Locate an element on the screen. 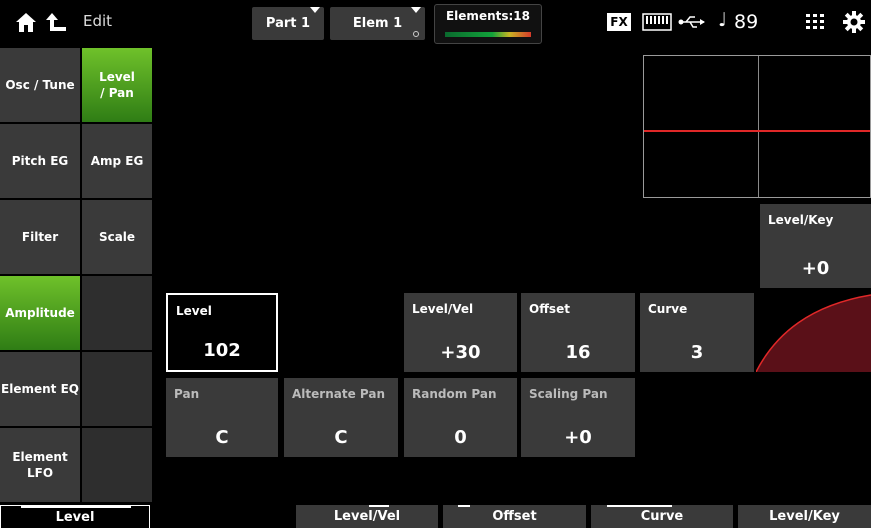 Image resolution: width=871 pixels, height=528 pixels. param-label: Alternate Pan is located at coordinates (338, 394).